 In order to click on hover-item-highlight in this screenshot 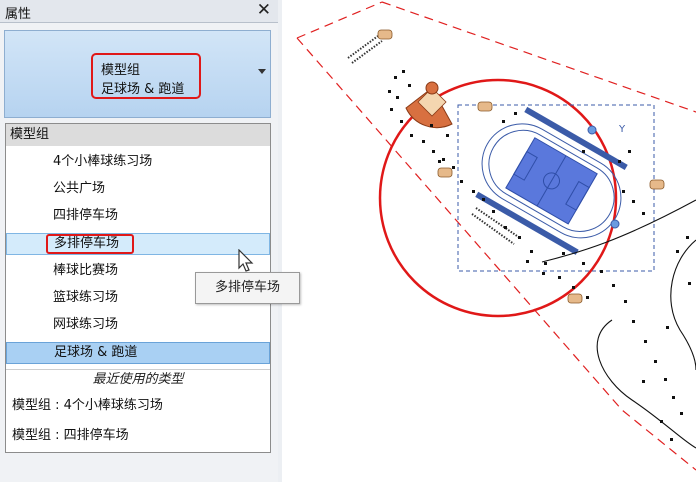, I will do `click(90, 244)`.